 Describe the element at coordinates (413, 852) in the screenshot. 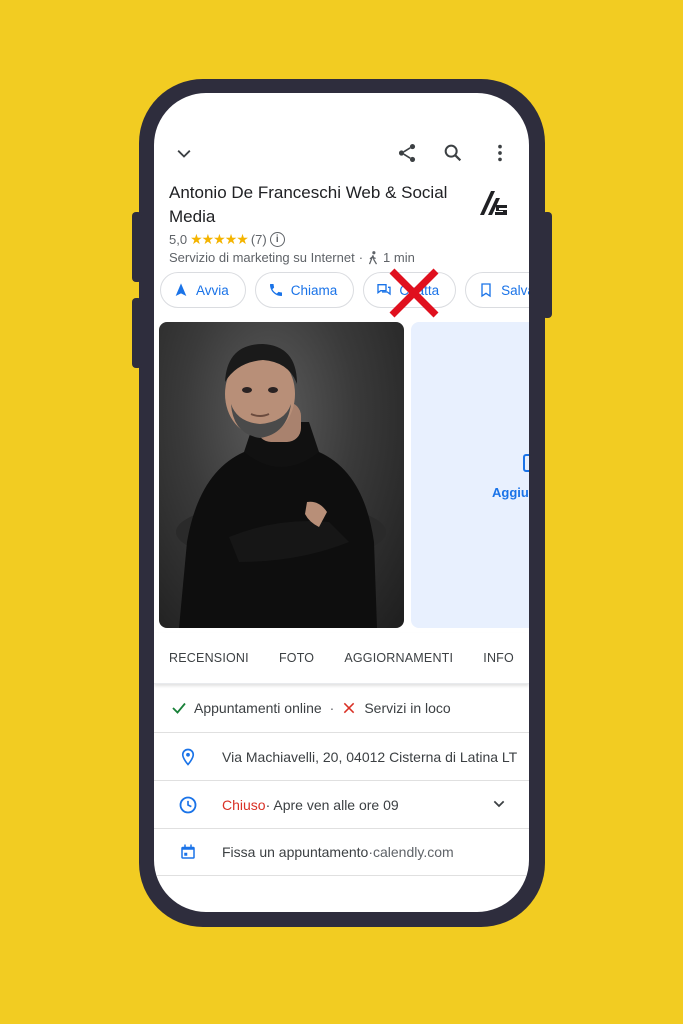

I see `booking-link: calendly.com` at that location.